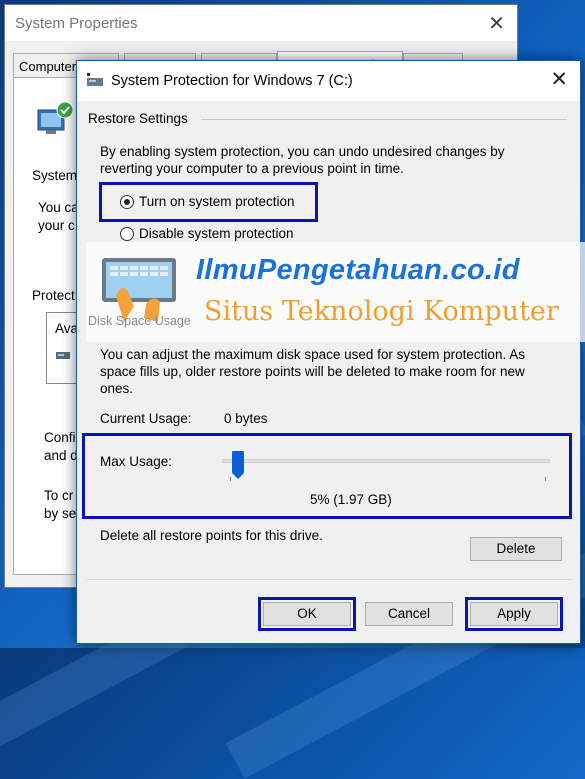 The width and height of the screenshot is (585, 779). Describe the element at coordinates (216, 233) in the screenshot. I see `radio-label: Disable system protection` at that location.